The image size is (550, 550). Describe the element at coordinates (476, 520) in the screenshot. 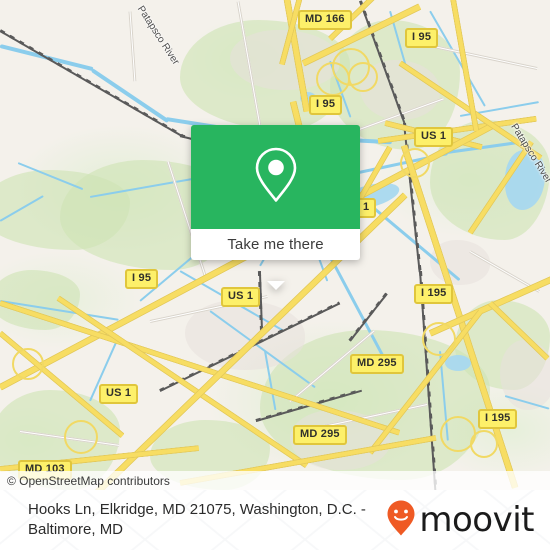

I see `moovit-wordmark: moovit` at that location.